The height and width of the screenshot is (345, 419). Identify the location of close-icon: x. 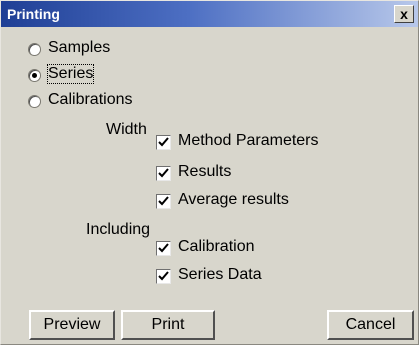
(404, 14).